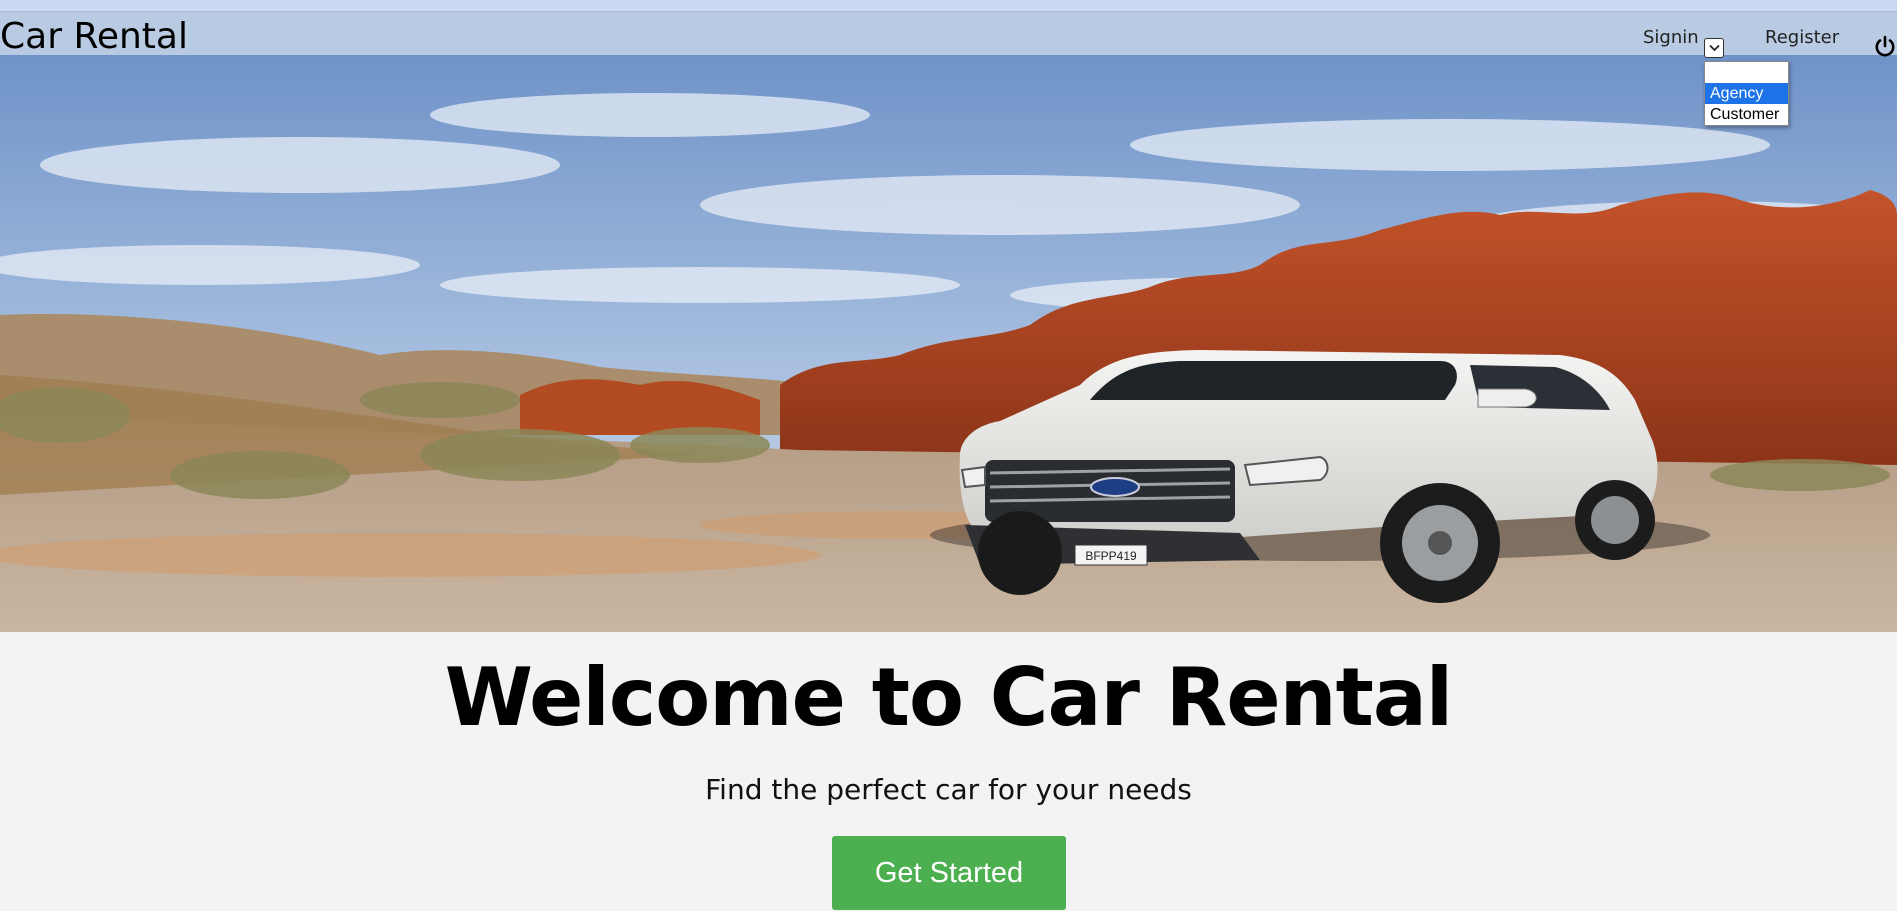 This screenshot has height=911, width=1897. I want to click on chevron-down-icon, so click(1714, 48).